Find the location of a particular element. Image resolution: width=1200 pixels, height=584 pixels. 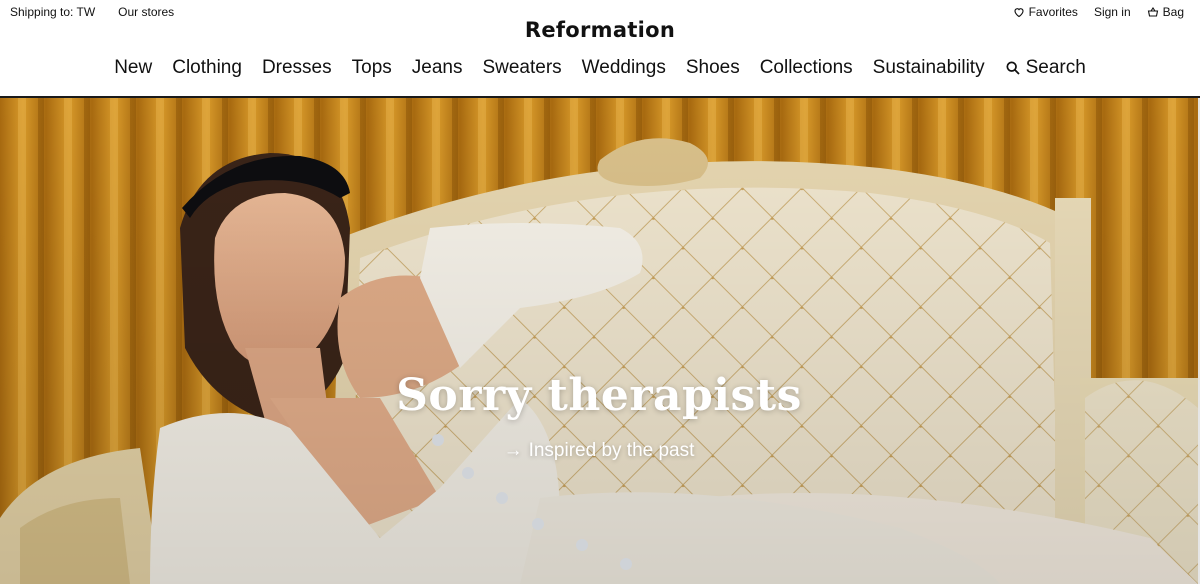

nav-item-jeans: Jeans is located at coordinates (437, 68).